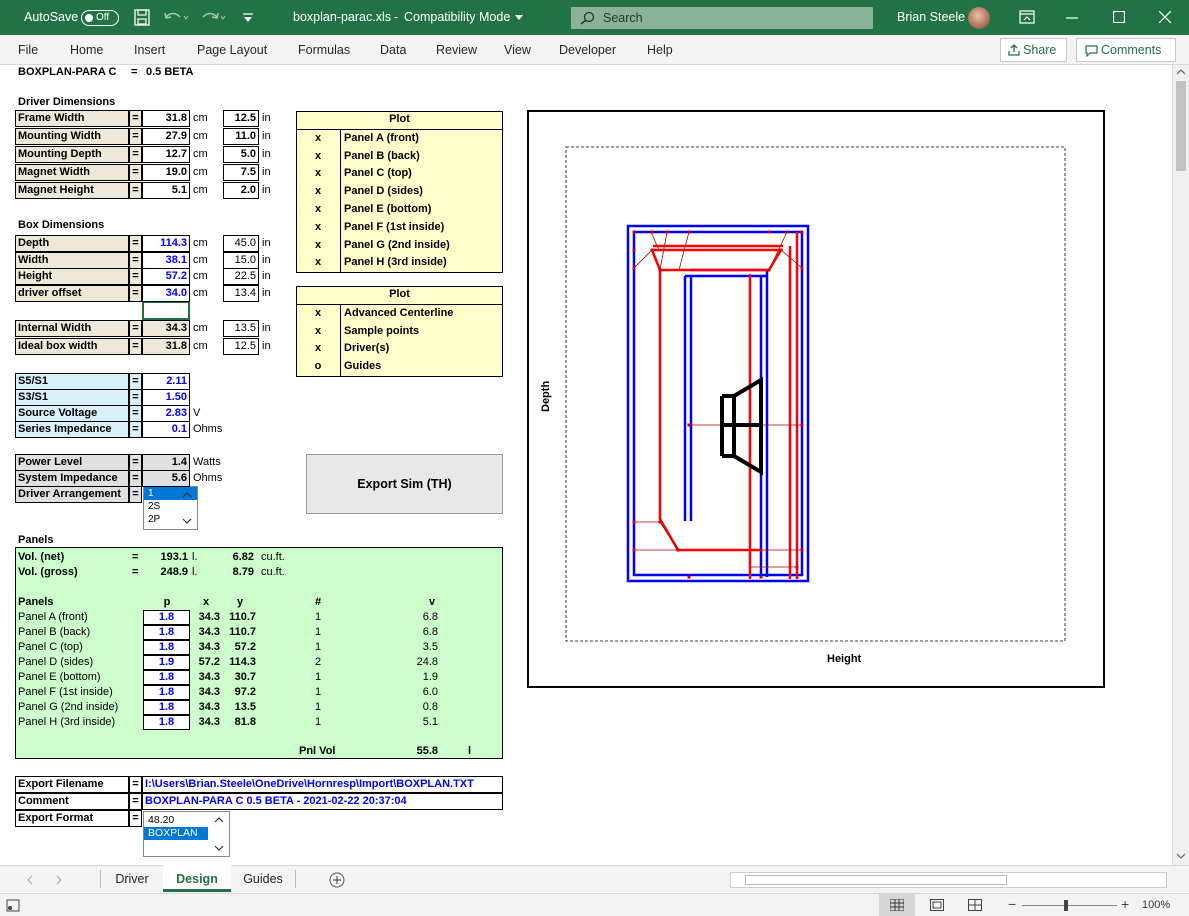  I want to click on comments-button: Comments, so click(1126, 50).